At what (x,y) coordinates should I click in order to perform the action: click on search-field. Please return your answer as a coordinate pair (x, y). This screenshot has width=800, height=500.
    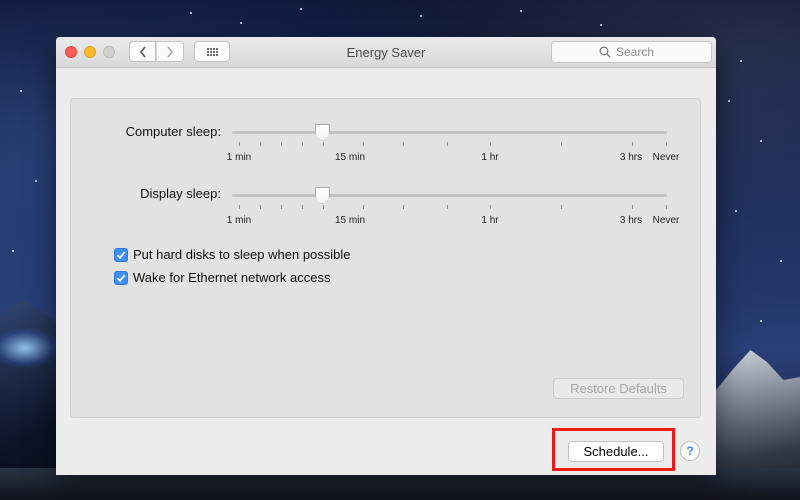
    Looking at the image, I should click on (631, 52).